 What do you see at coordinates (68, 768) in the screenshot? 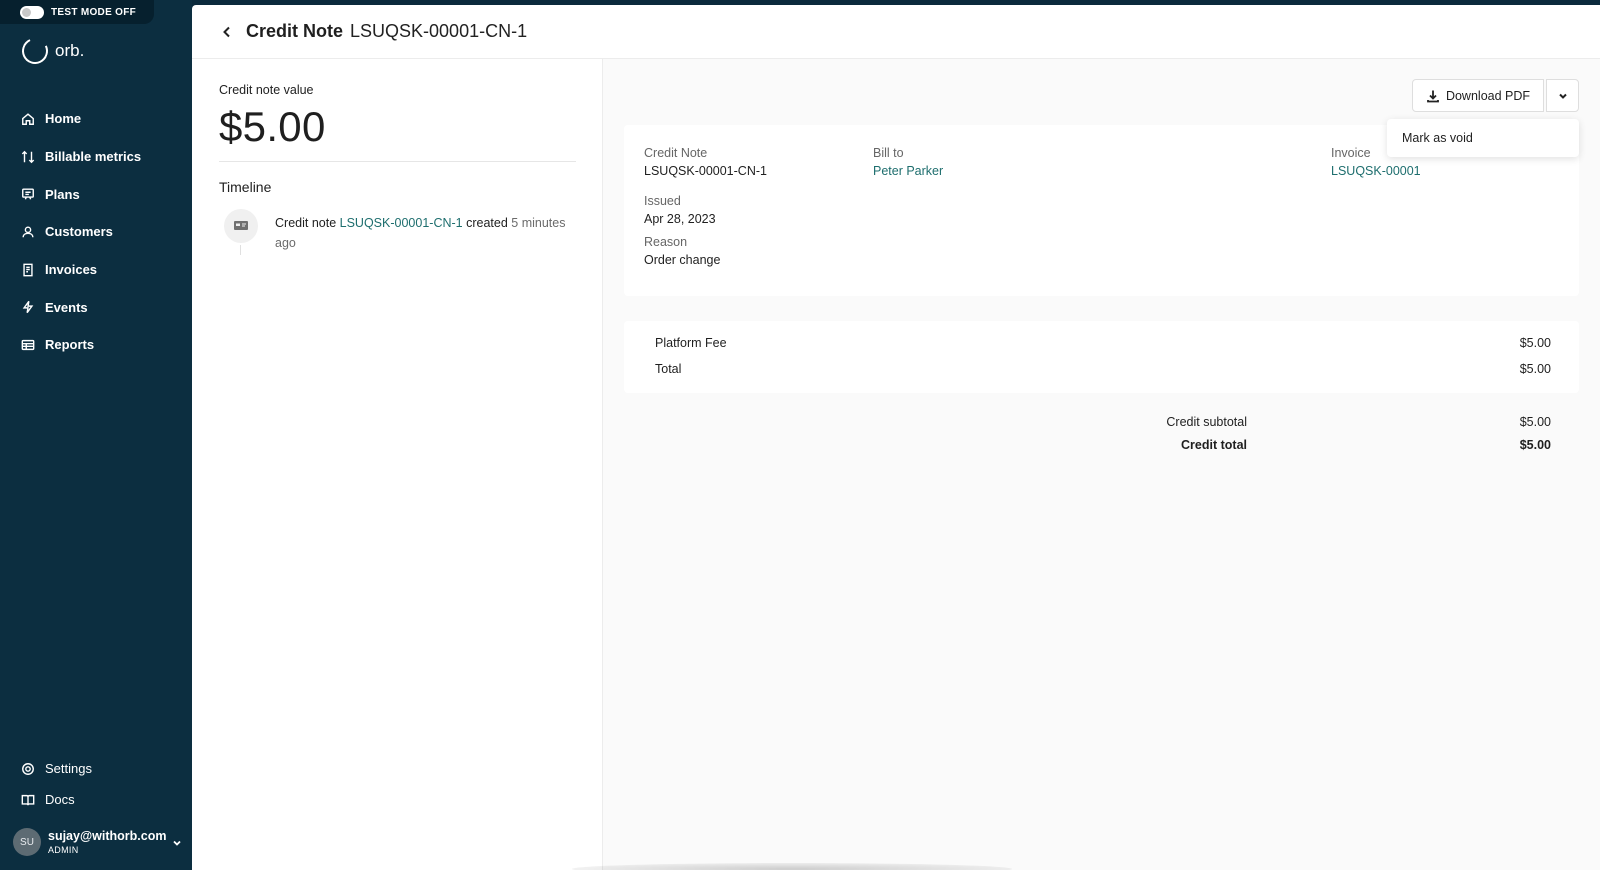
I see `nav-item-label: Settings` at bounding box center [68, 768].